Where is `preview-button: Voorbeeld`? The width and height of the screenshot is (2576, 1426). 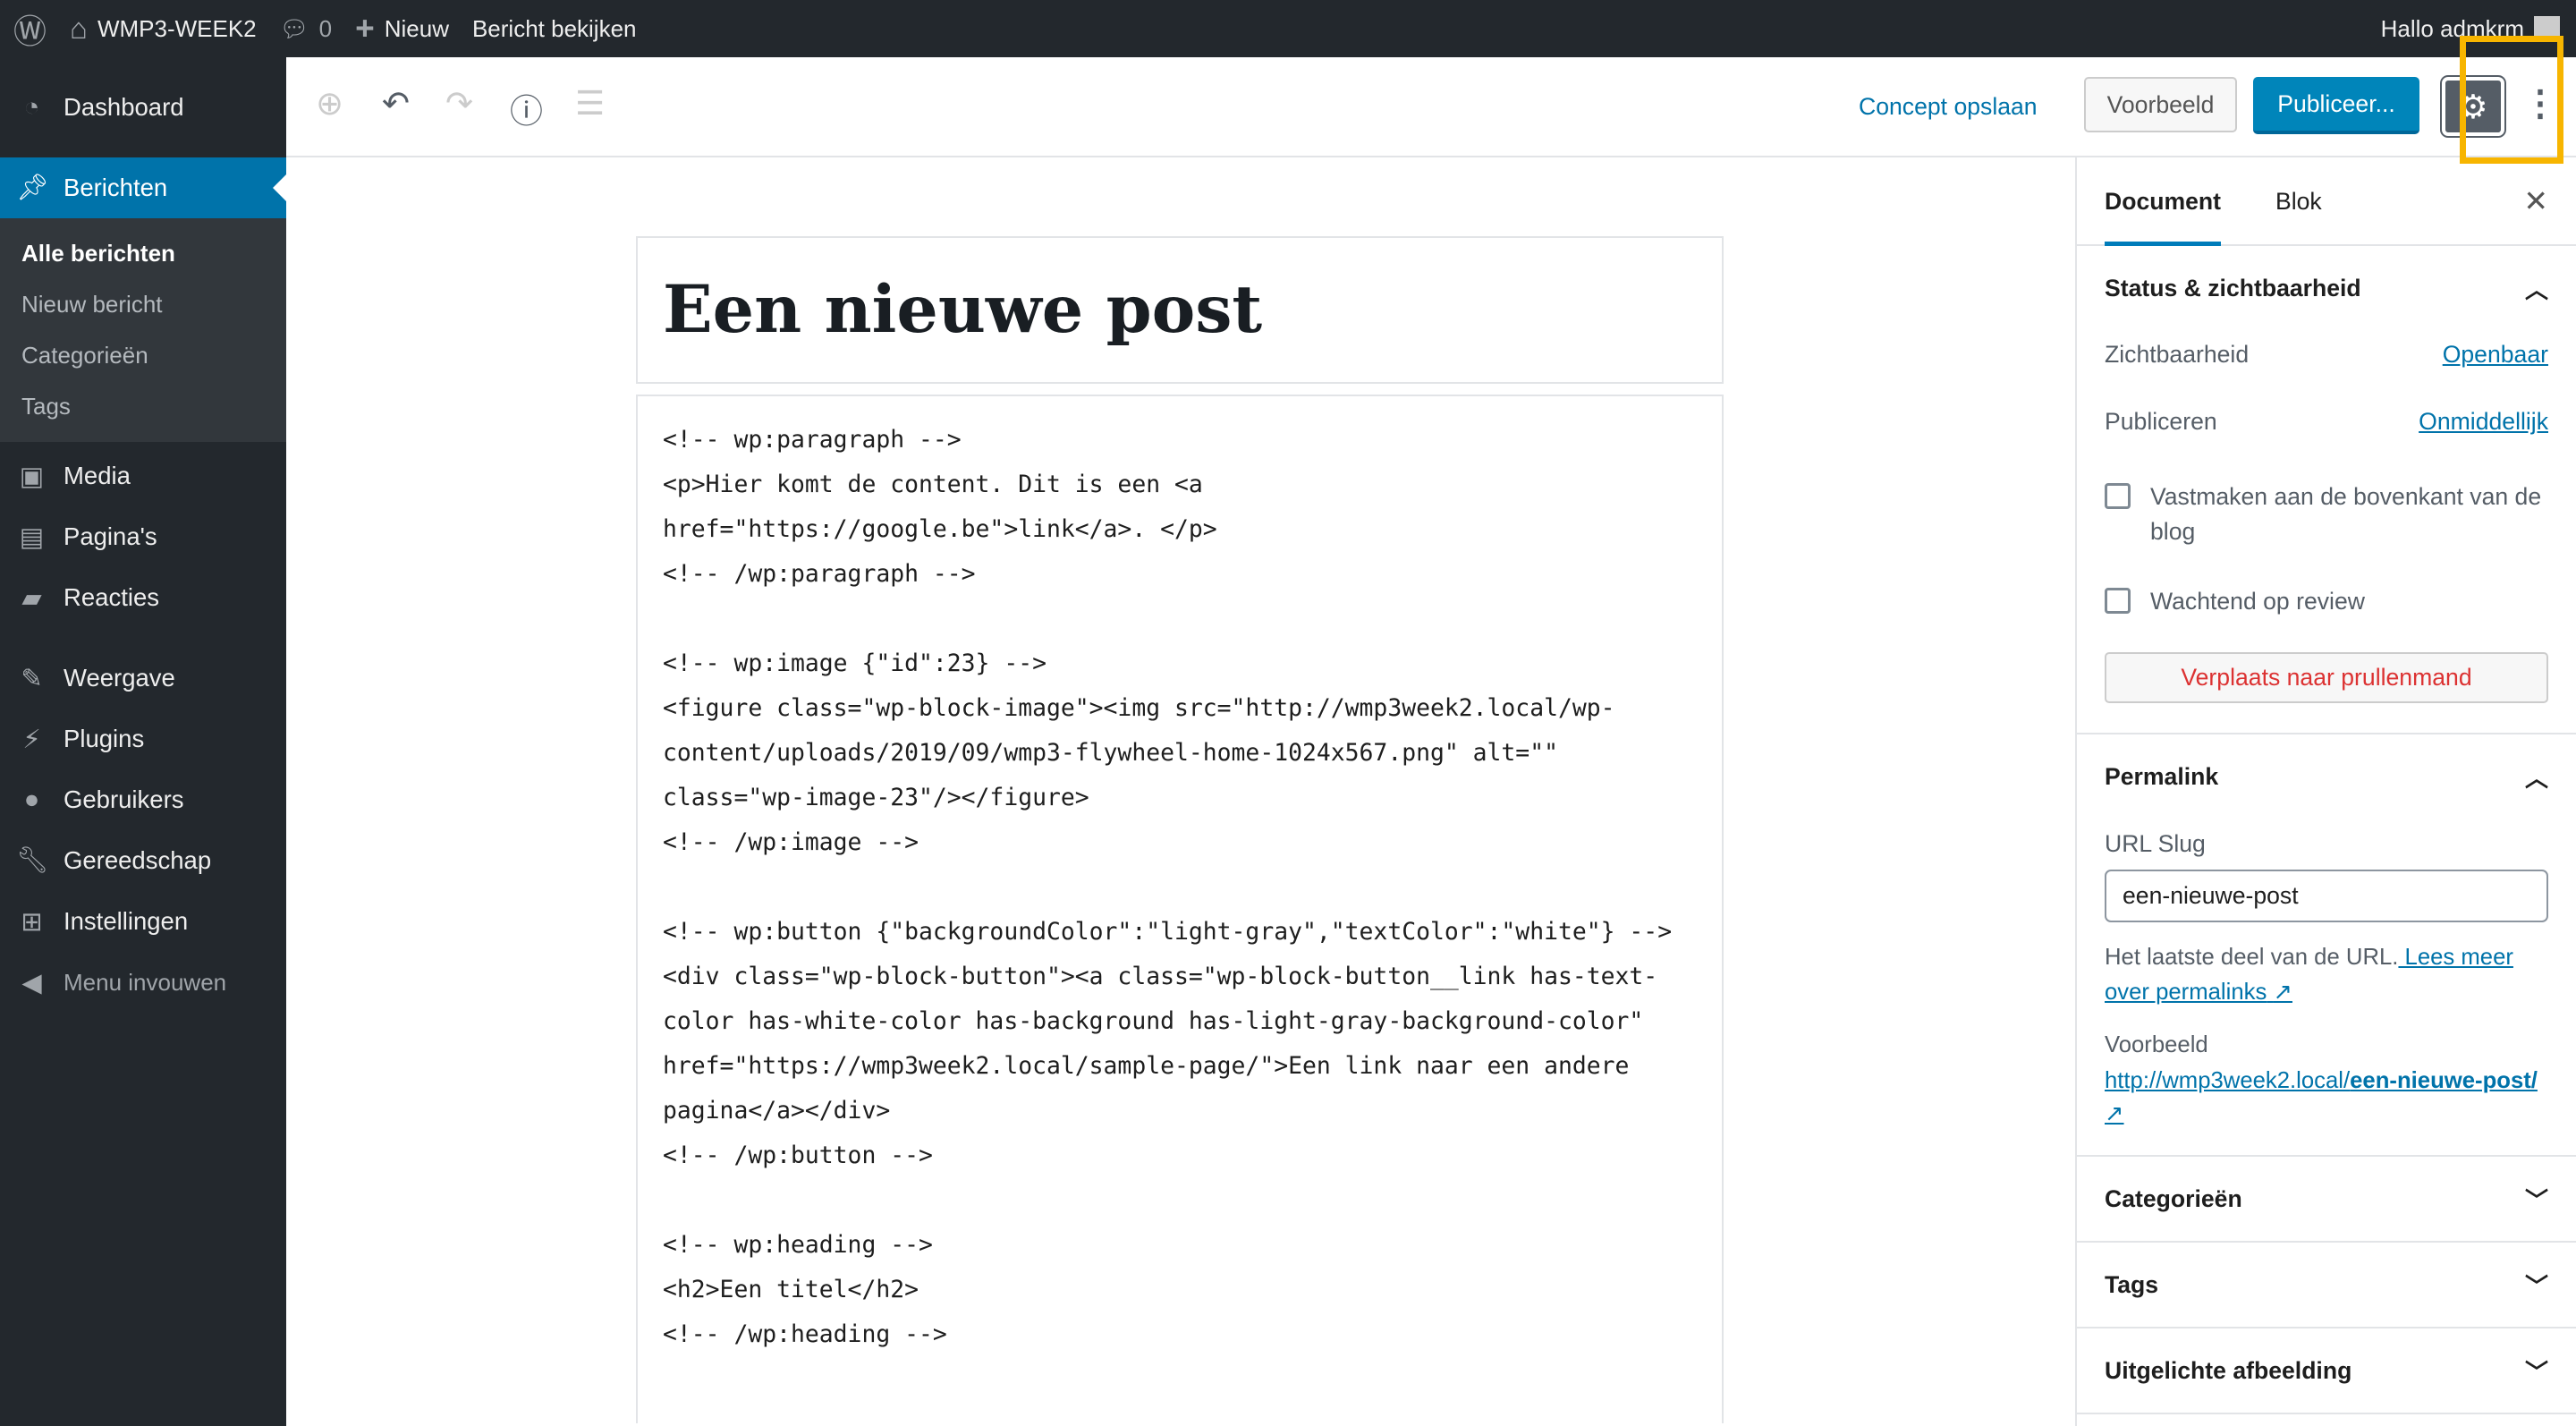
preview-button: Voorbeeld is located at coordinates (2160, 105).